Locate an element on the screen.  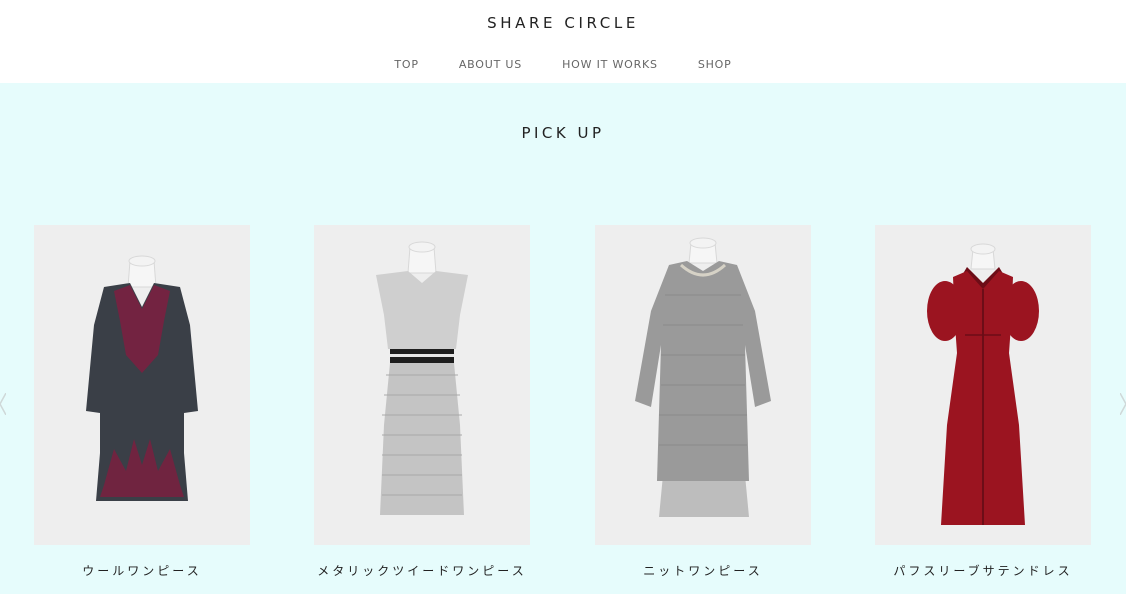
carousel-next-icon is located at coordinates (1123, 404).